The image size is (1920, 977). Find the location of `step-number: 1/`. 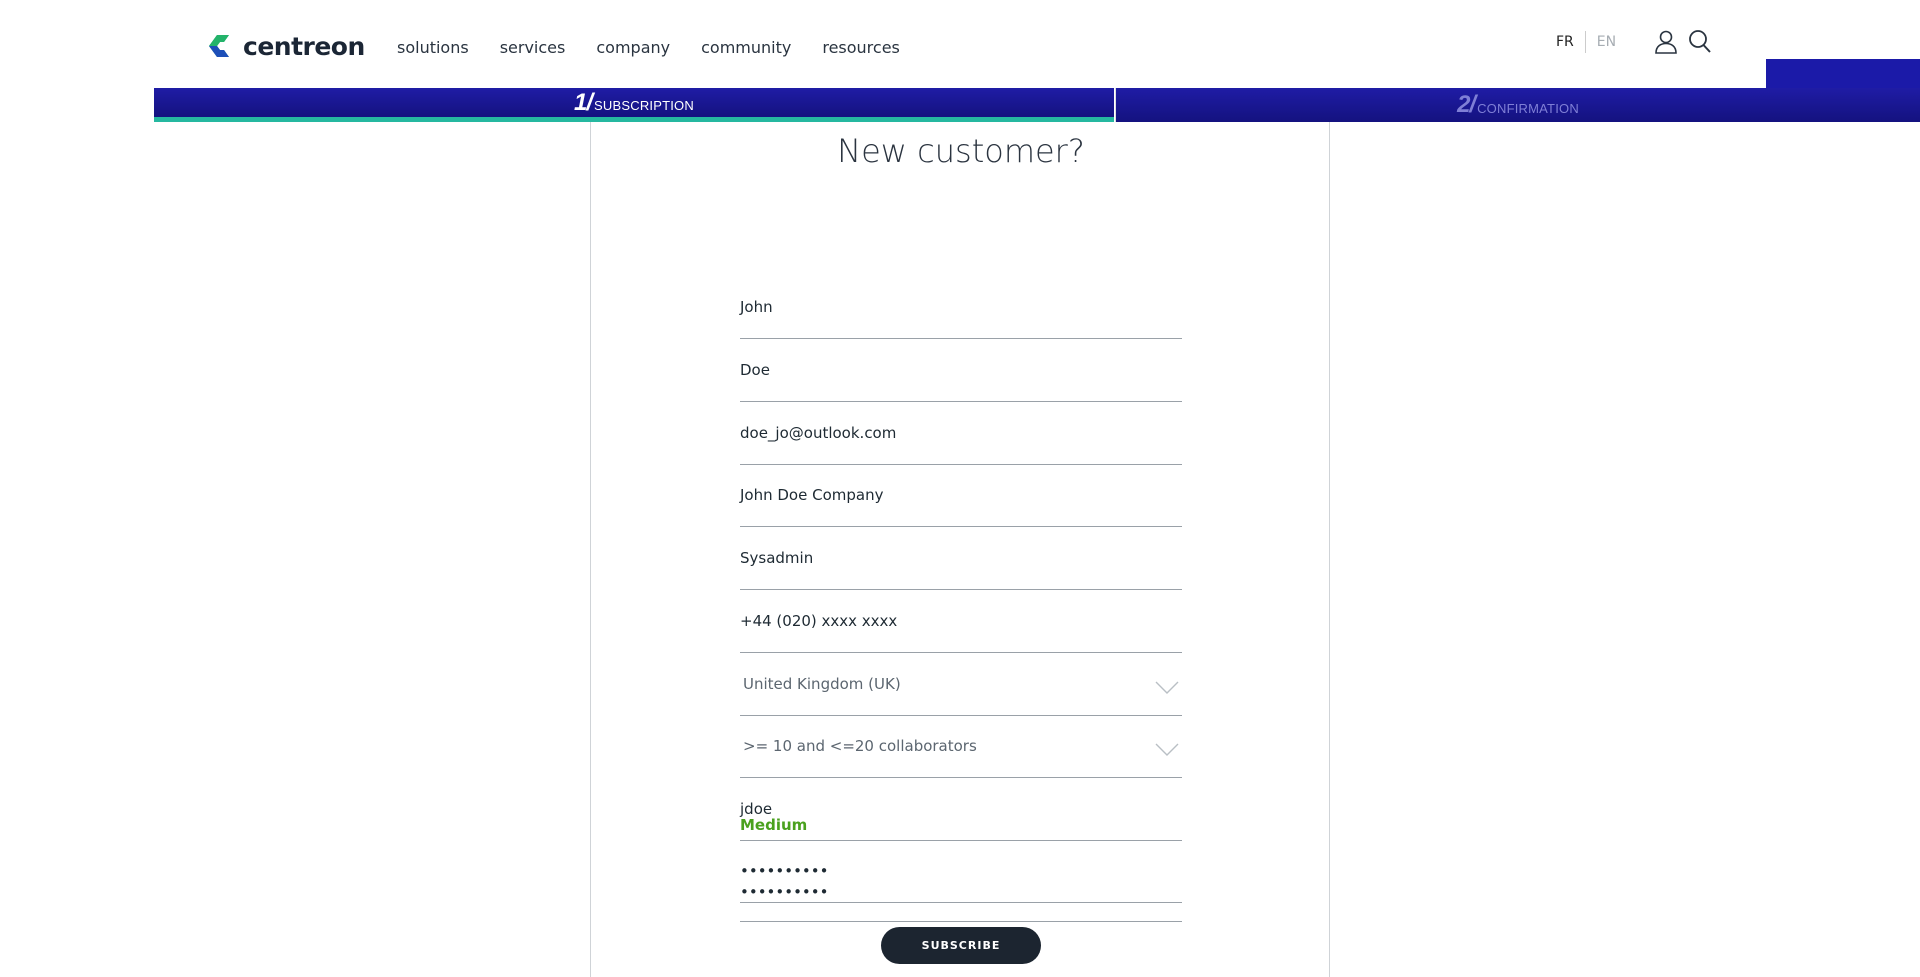

step-number: 1/ is located at coordinates (583, 102).